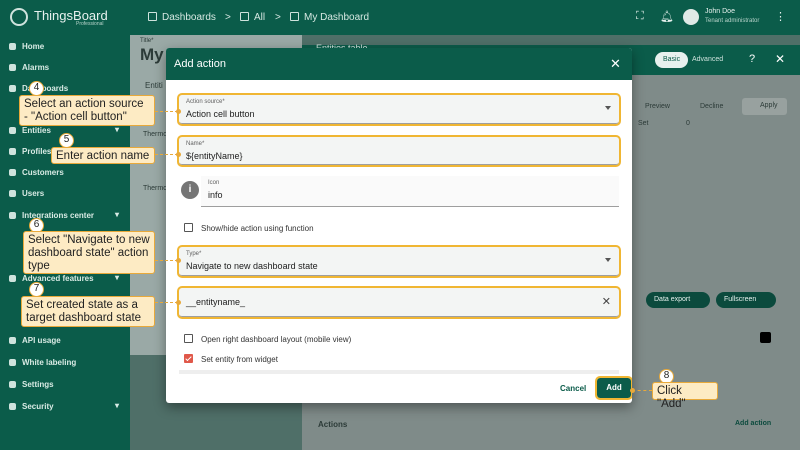 This screenshot has width=800, height=450. I want to click on sidebar-item-settings: Settings, so click(65, 386).